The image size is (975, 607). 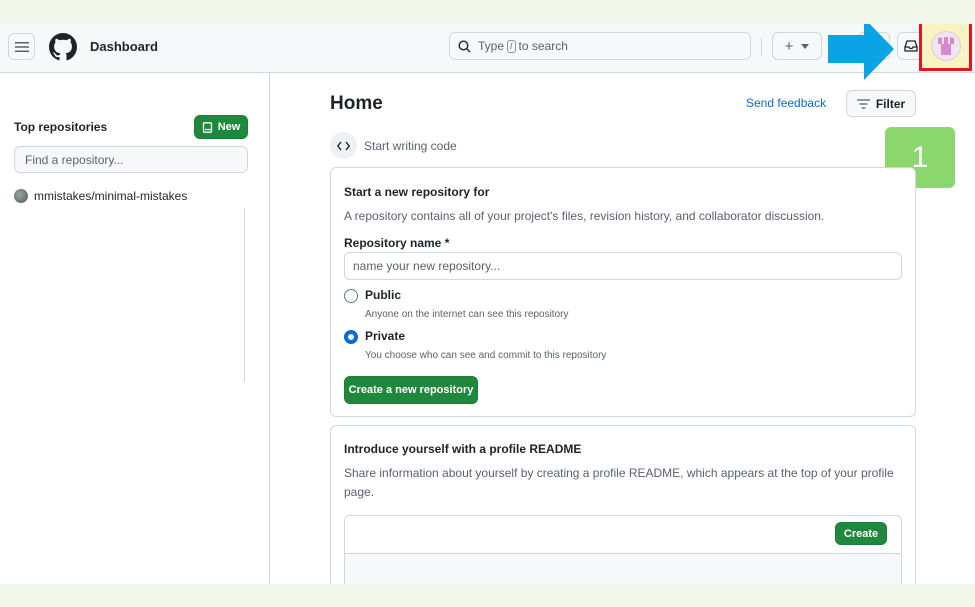 I want to click on private-radio, so click(x=351, y=337).